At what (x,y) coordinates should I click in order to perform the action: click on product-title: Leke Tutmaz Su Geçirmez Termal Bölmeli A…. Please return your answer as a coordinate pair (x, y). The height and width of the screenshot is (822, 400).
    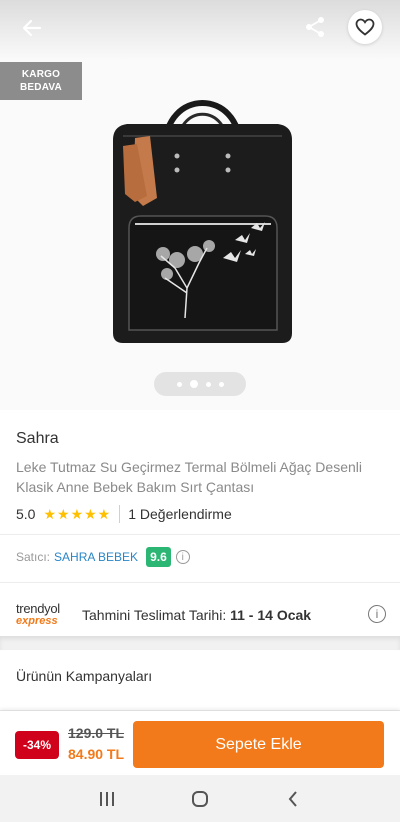
    Looking at the image, I should click on (189, 477).